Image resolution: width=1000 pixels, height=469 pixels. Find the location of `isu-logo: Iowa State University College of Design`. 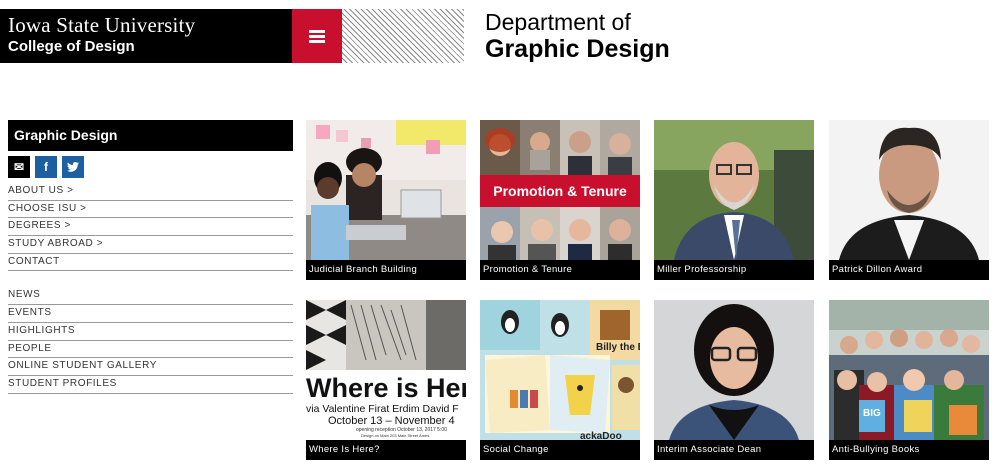

isu-logo: Iowa State University College of Design is located at coordinates (146, 36).